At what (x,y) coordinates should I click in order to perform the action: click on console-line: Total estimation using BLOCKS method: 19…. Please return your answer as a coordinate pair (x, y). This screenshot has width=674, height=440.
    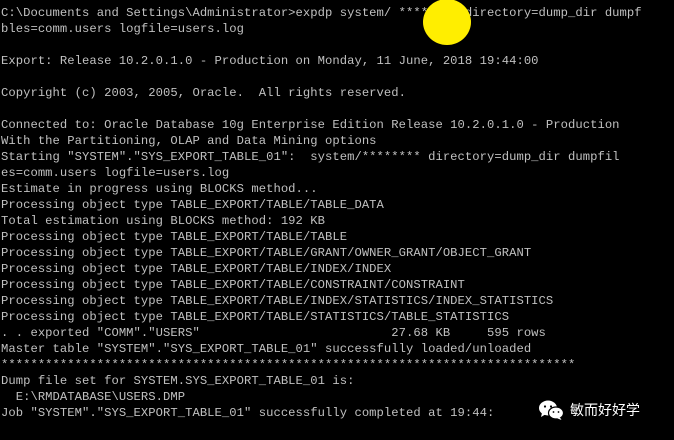
    Looking at the image, I should click on (163, 221).